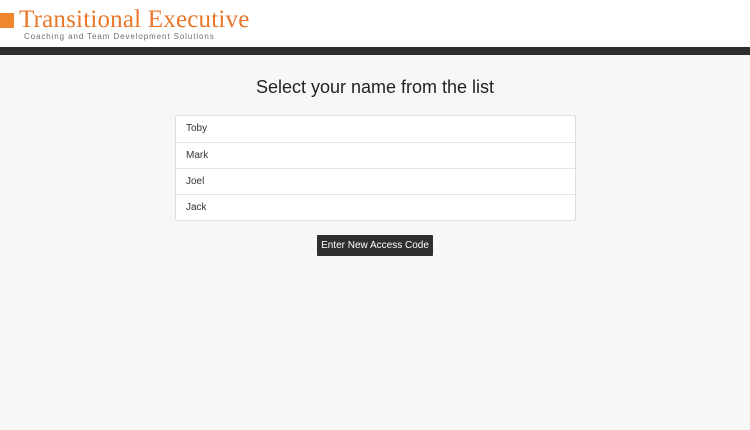  I want to click on name-list-item-jack: Jack, so click(375, 207).